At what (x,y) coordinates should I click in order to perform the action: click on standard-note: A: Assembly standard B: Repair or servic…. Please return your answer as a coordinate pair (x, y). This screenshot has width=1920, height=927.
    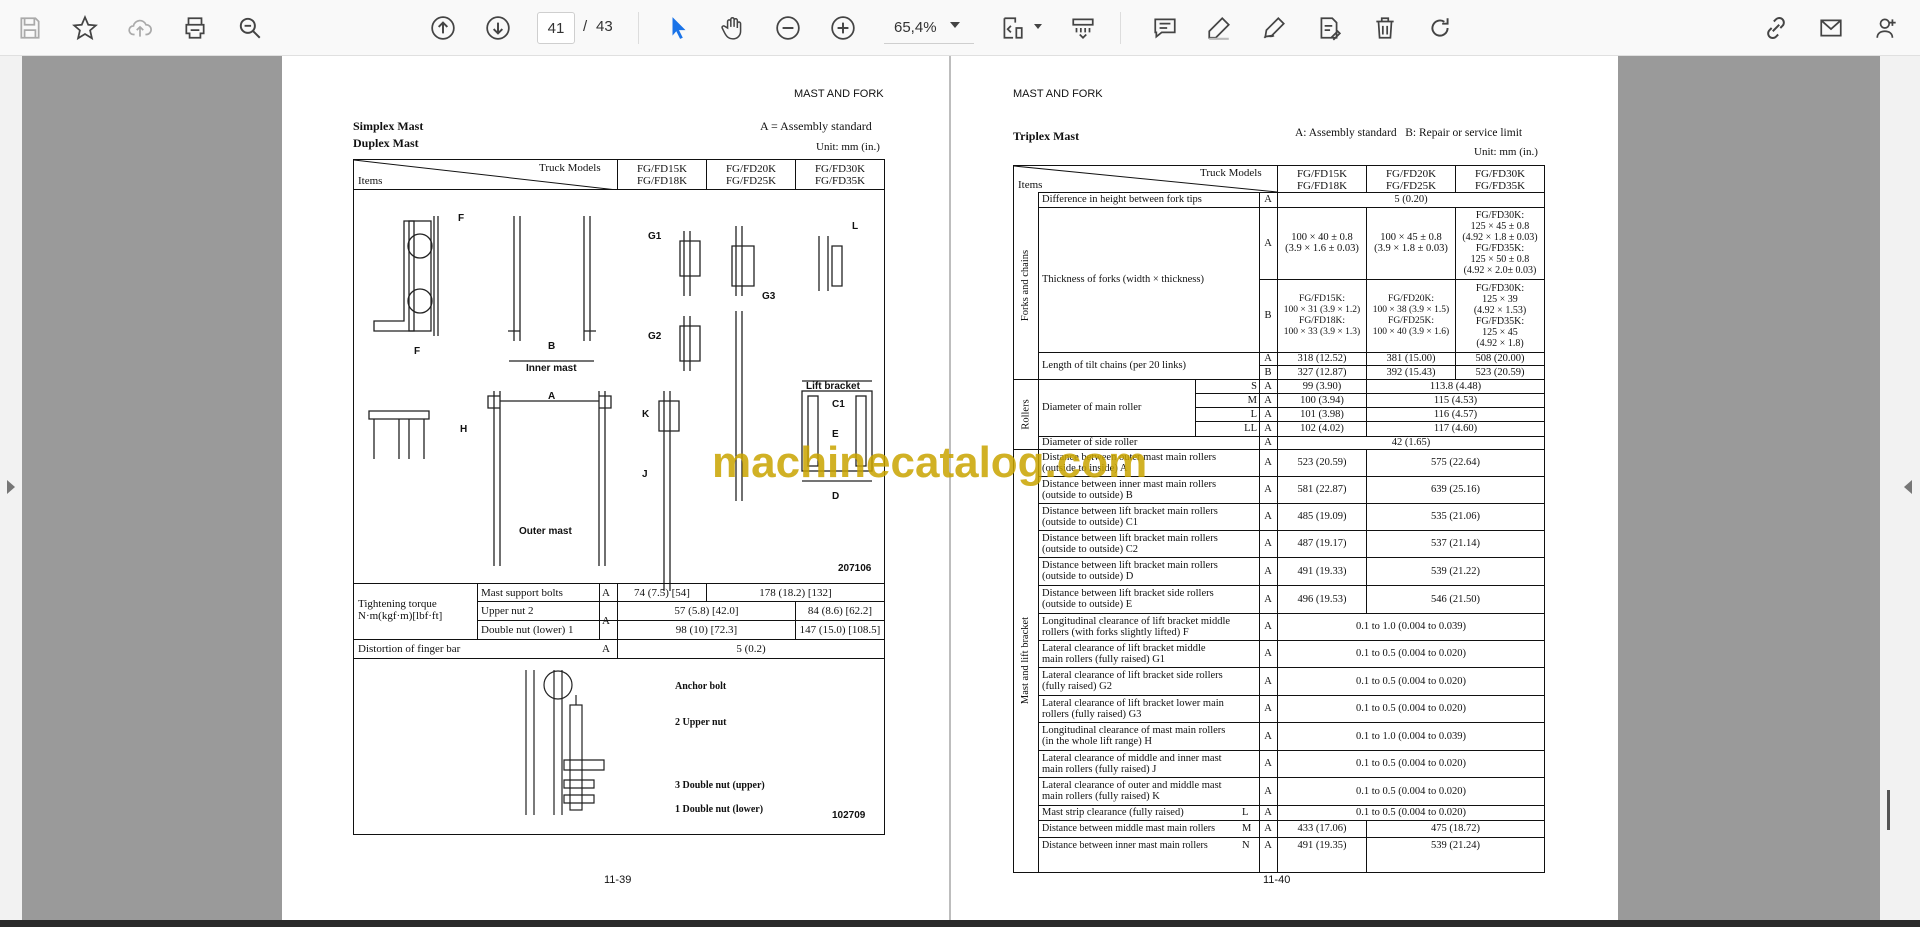
    Looking at the image, I should click on (1409, 133).